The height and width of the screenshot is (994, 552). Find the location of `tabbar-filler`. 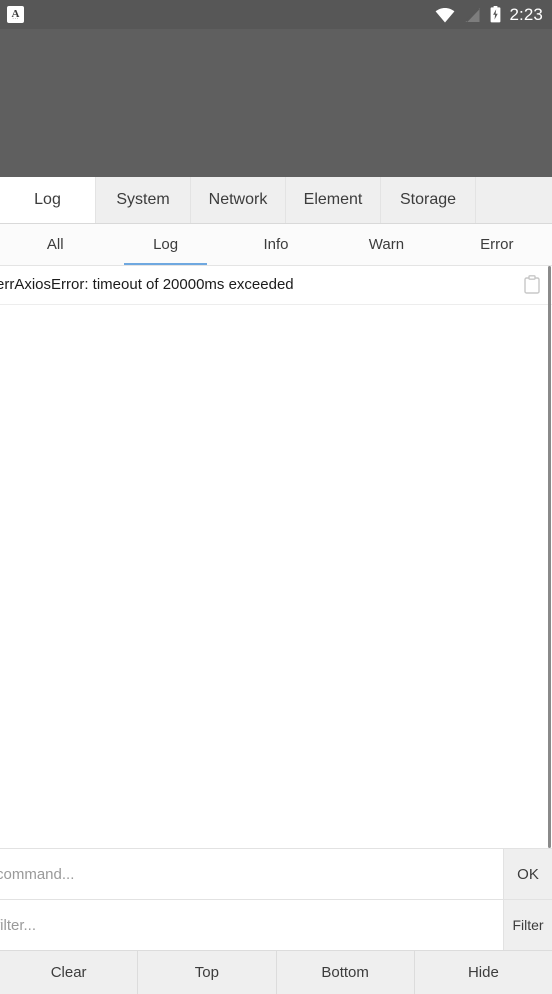

tabbar-filler is located at coordinates (514, 200).